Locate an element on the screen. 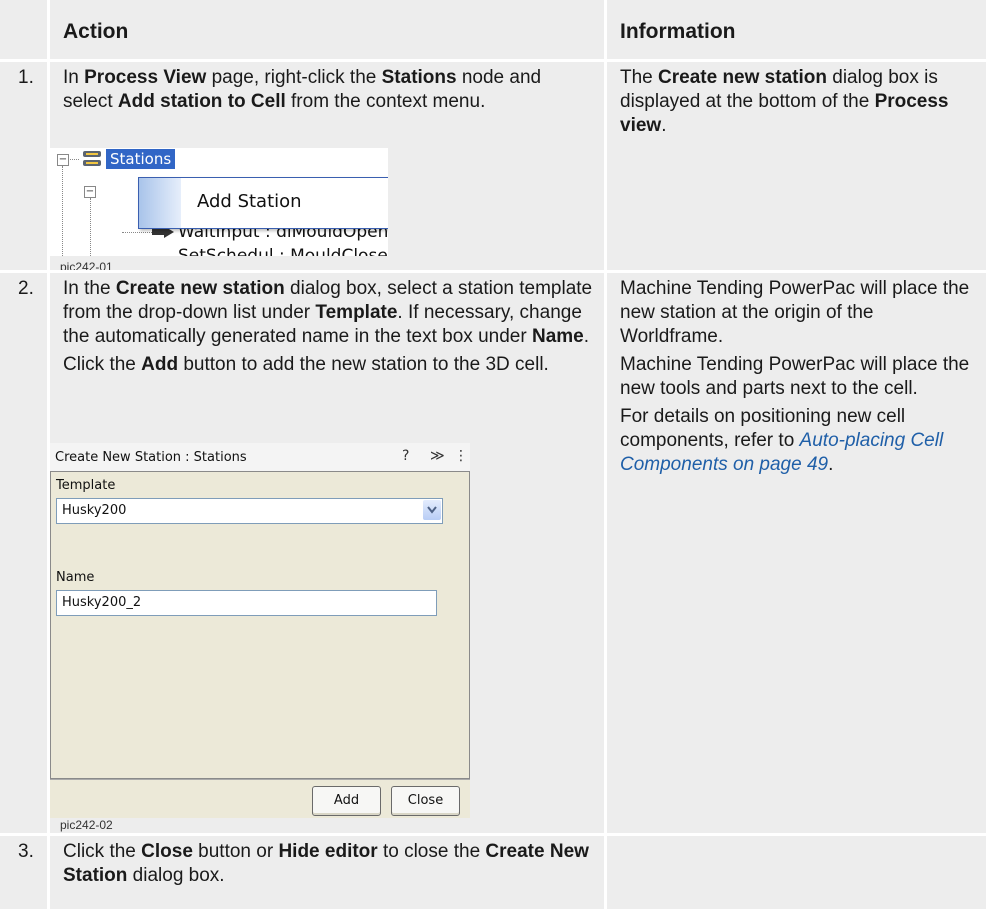 Image resolution: width=986 pixels, height=909 pixels. name-label: Name is located at coordinates (75, 577).